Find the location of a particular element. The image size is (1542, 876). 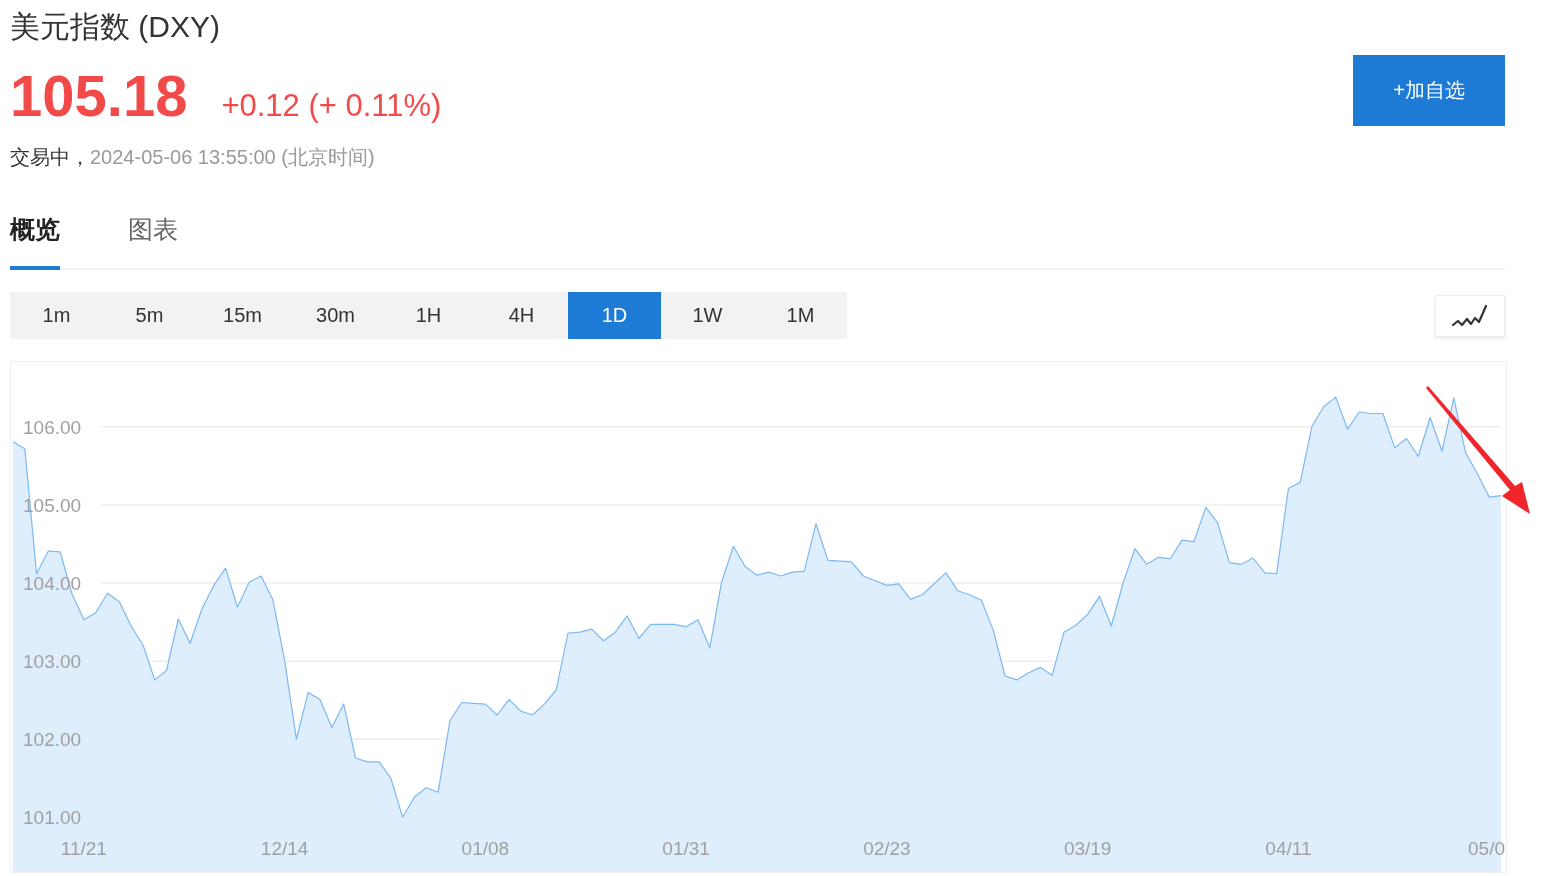

tab: 概览 is located at coordinates (35, 241).